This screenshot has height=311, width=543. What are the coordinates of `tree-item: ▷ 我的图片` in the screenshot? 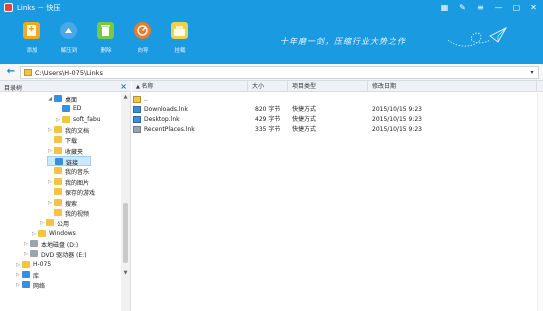 It's located at (82, 182).